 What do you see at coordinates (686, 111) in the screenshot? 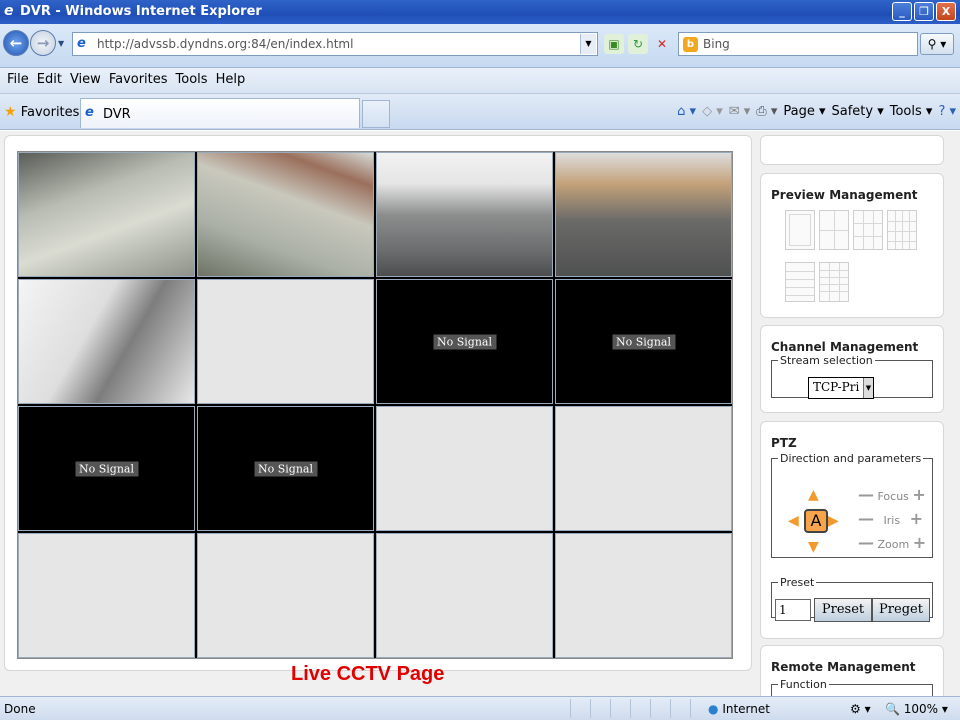
I see `home-icon: ⌂ ▾` at bounding box center [686, 111].